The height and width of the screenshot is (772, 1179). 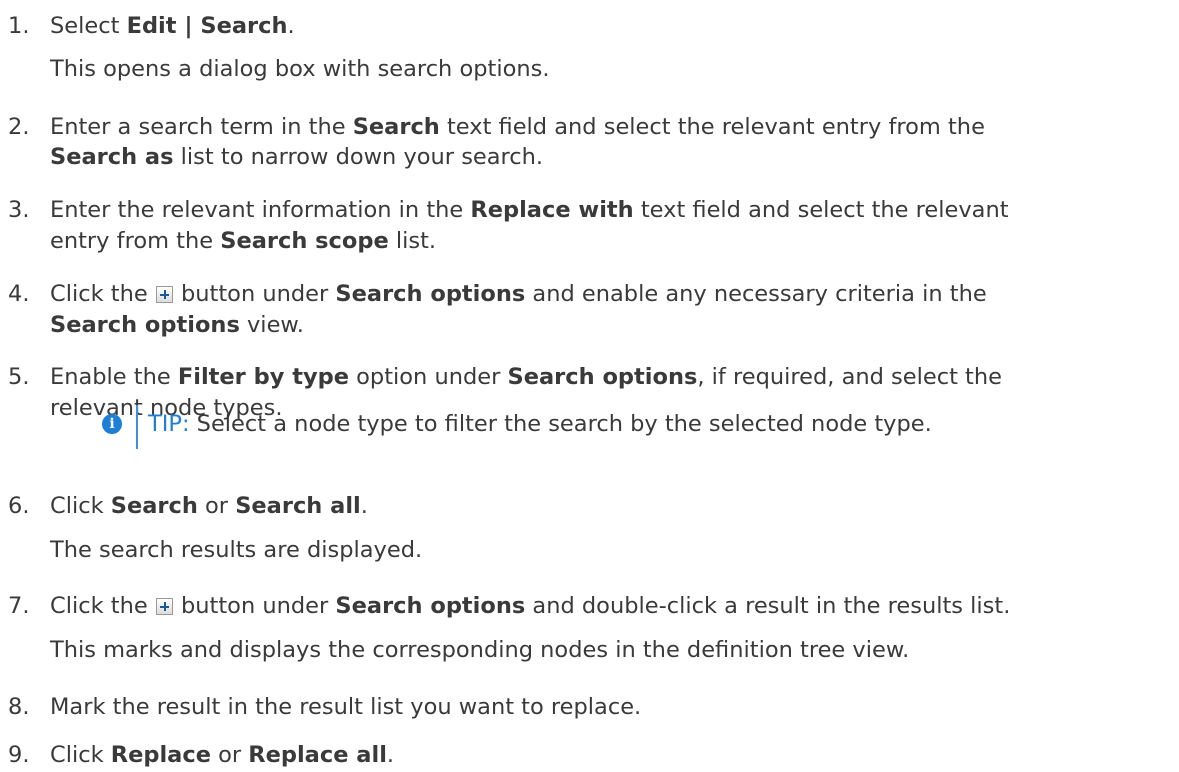 I want to click on text-run: entry from the, so click(x=135, y=241).